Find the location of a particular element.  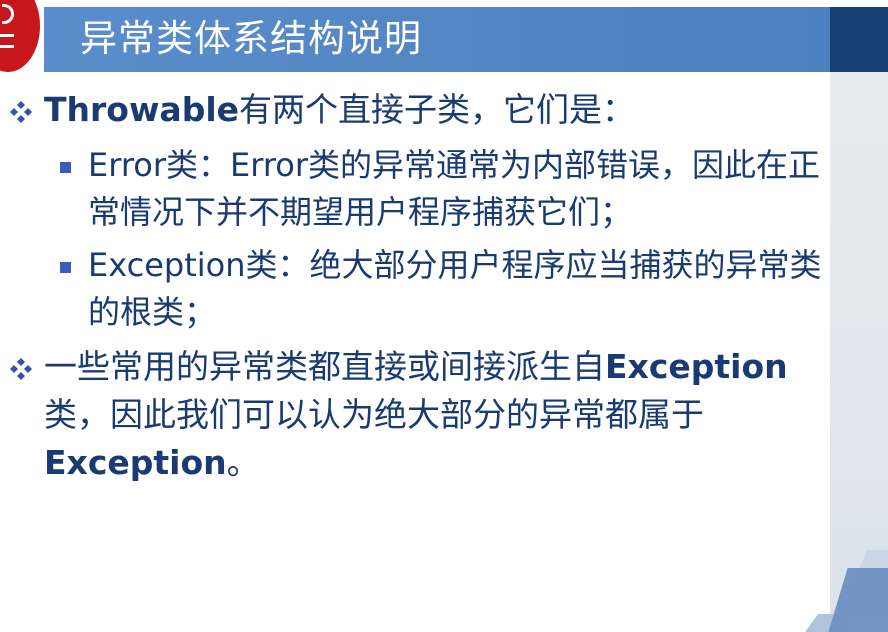

exception-description: Exception类：绝大部分用户程序应当捕获的异常类的根类； is located at coordinates (455, 288).